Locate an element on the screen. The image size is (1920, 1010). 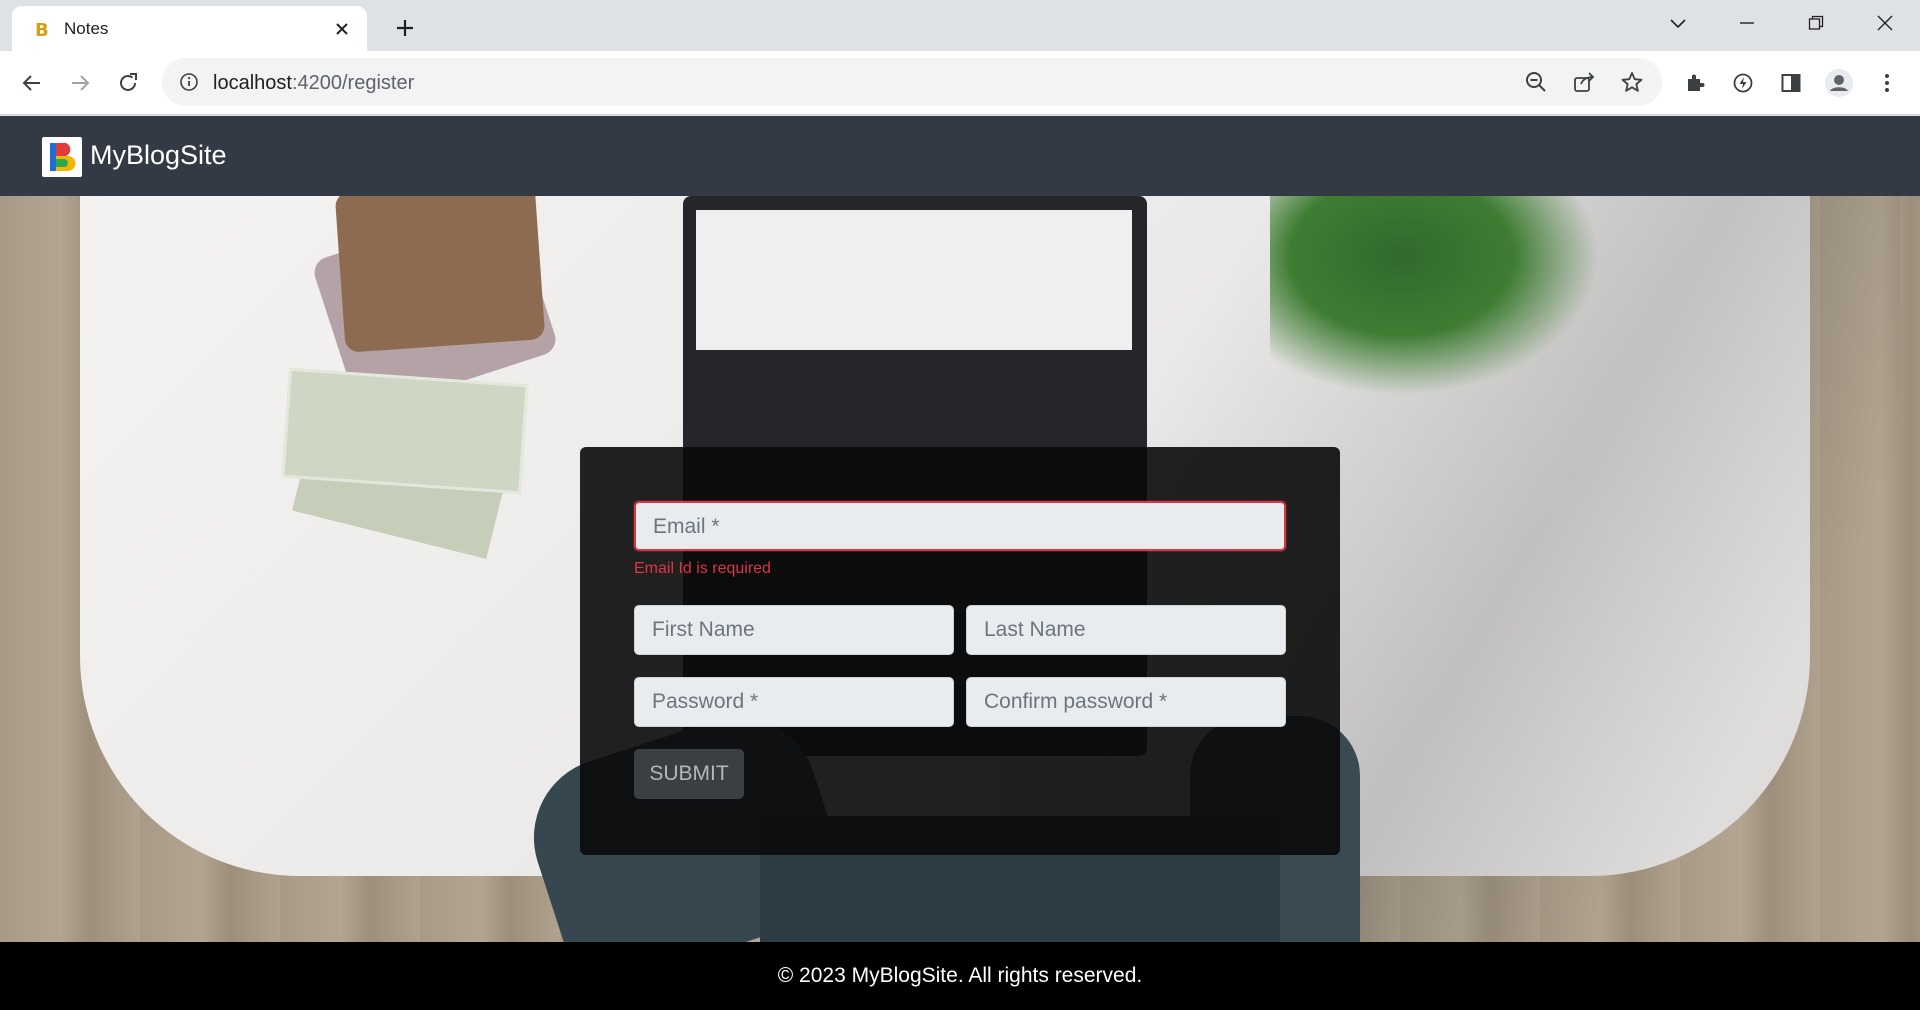
site-footer: © 2023 MyBlogSite. All rights reserved. is located at coordinates (960, 976).